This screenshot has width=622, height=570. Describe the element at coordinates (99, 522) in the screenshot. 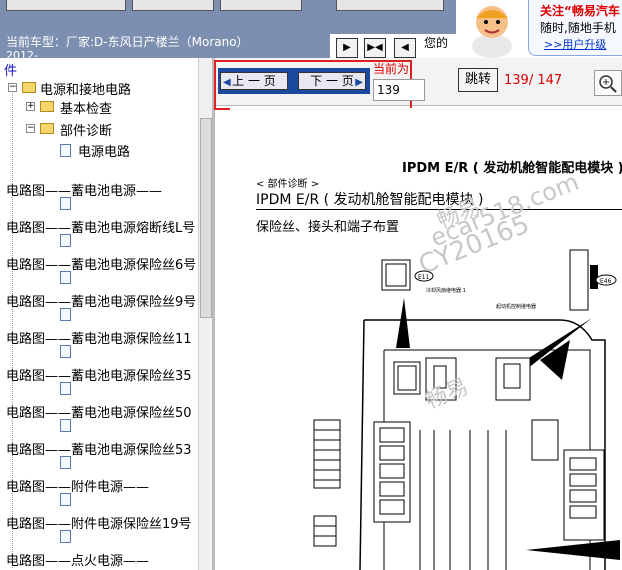

I see `tree-item: 电路图——附件电源保险丝19号` at that location.